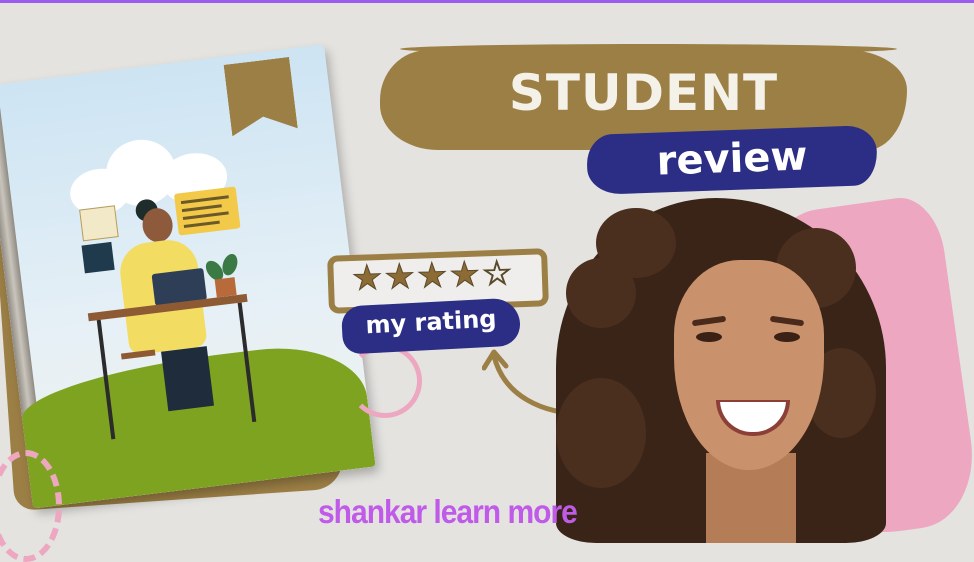 The width and height of the screenshot is (974, 562). Describe the element at coordinates (188, 379) in the screenshot. I see `person-legs` at that location.